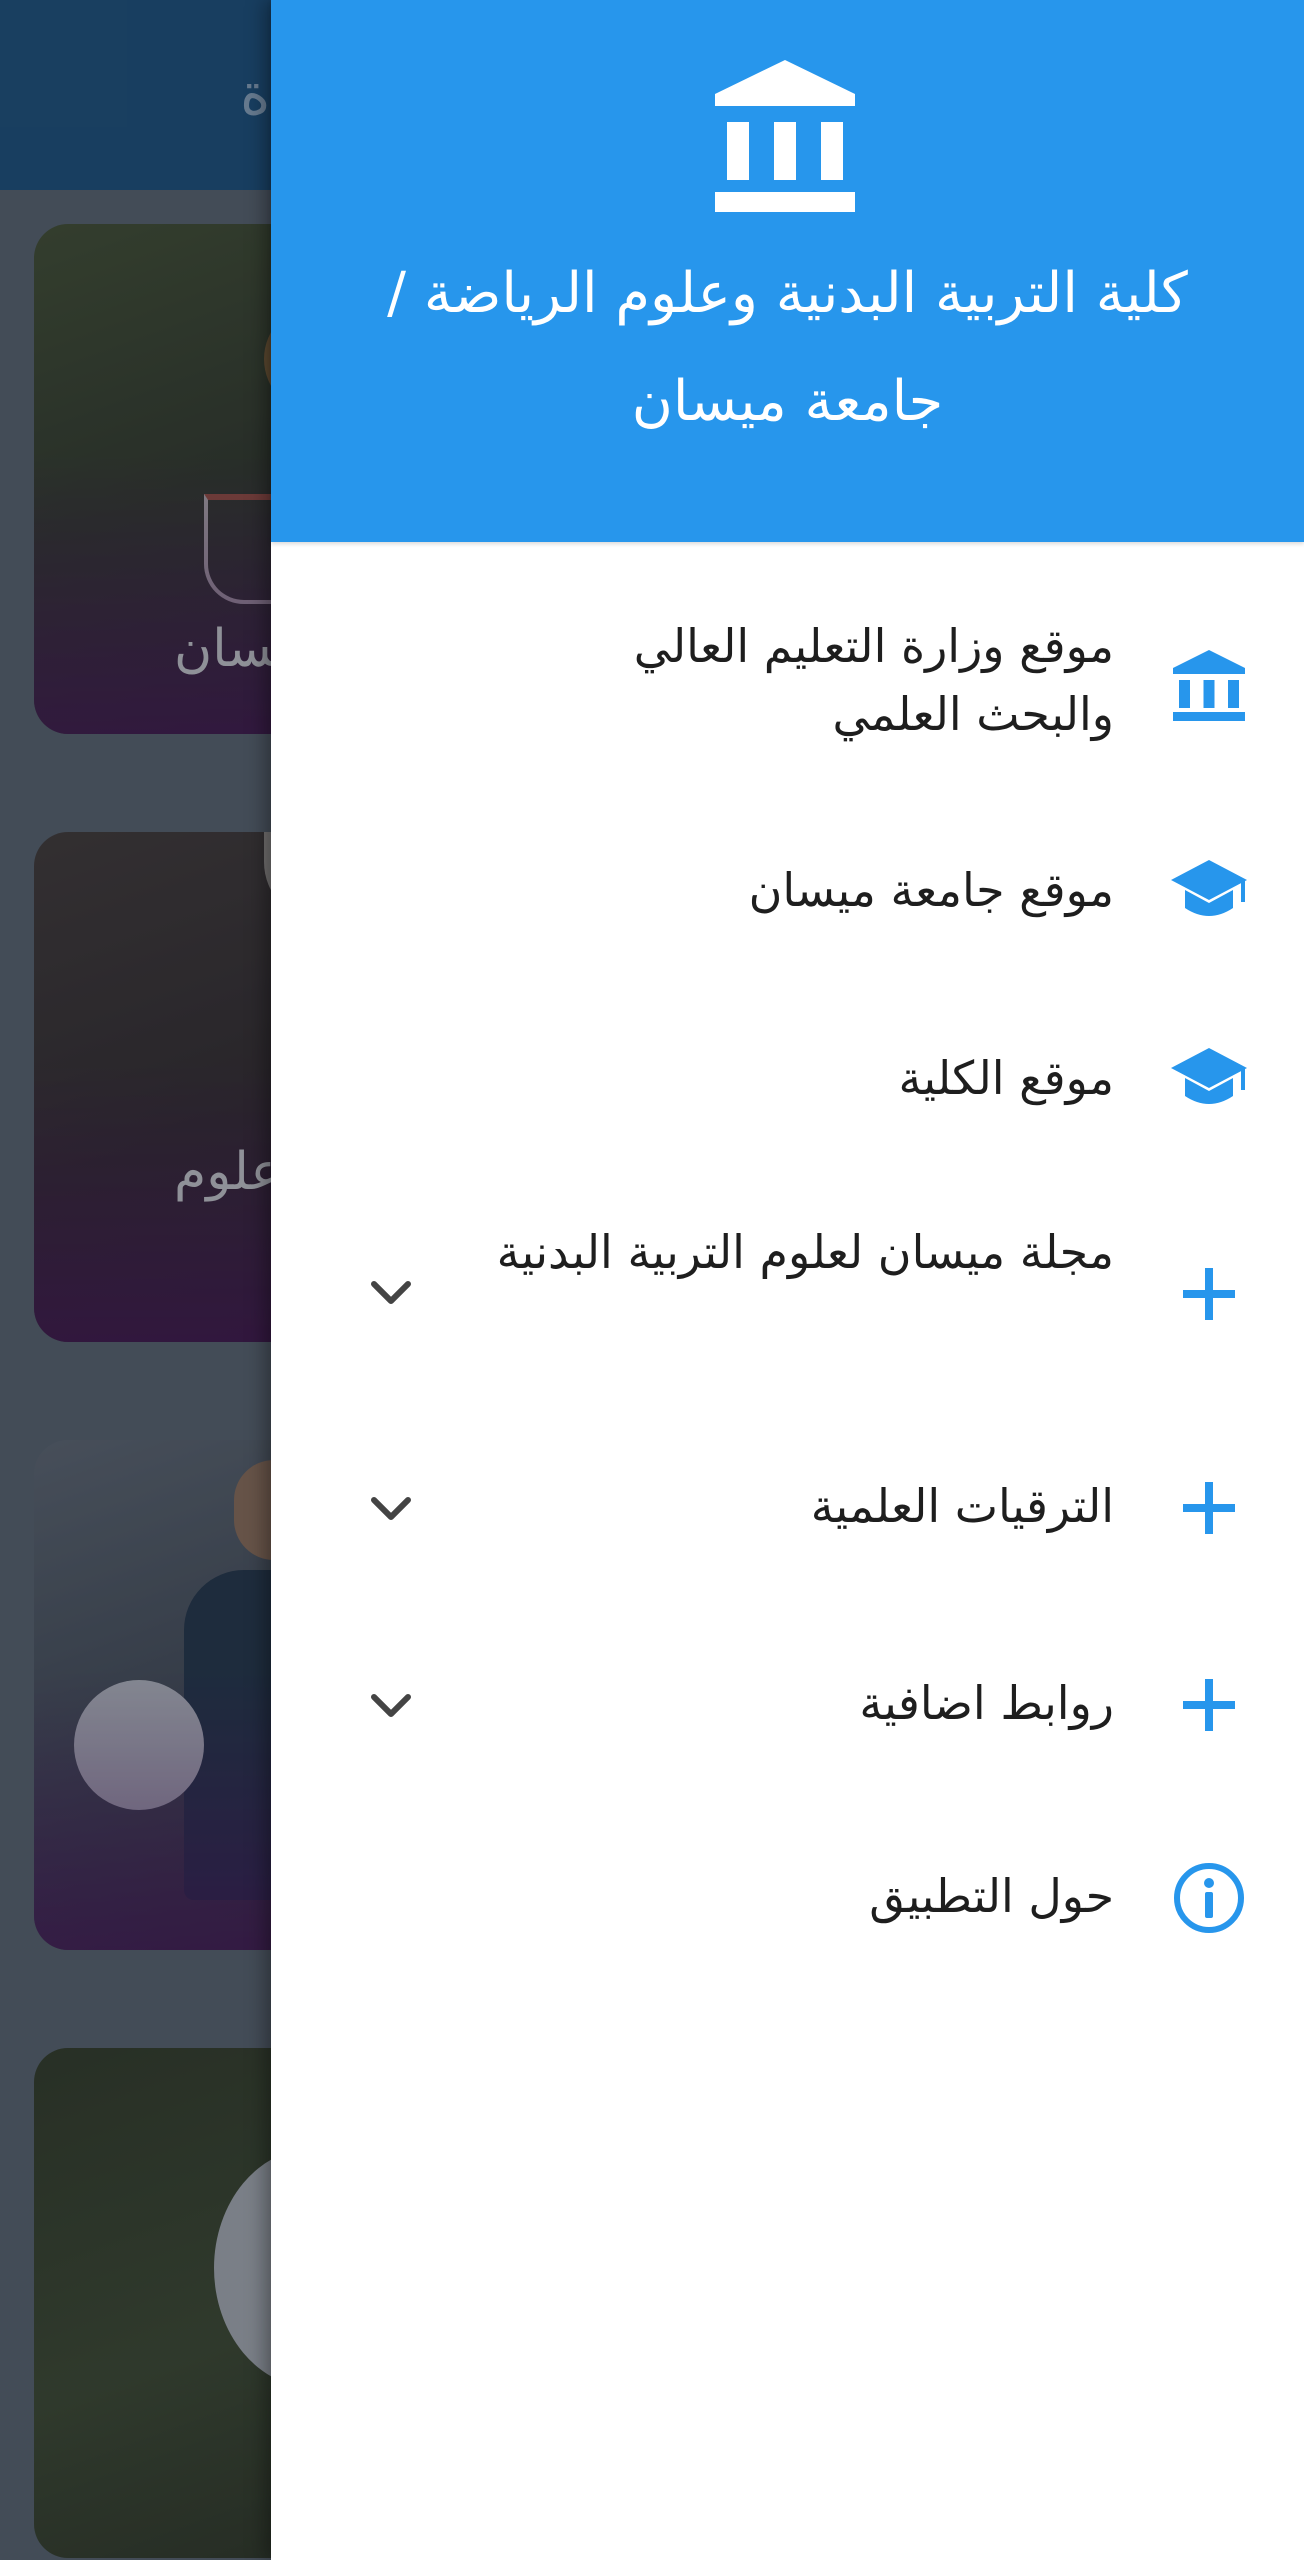 Image resolution: width=1304 pixels, height=2560 pixels. I want to click on menu-item-label: موقع وزارة التعليم العالي والبحث العلمي, so click(873, 680).